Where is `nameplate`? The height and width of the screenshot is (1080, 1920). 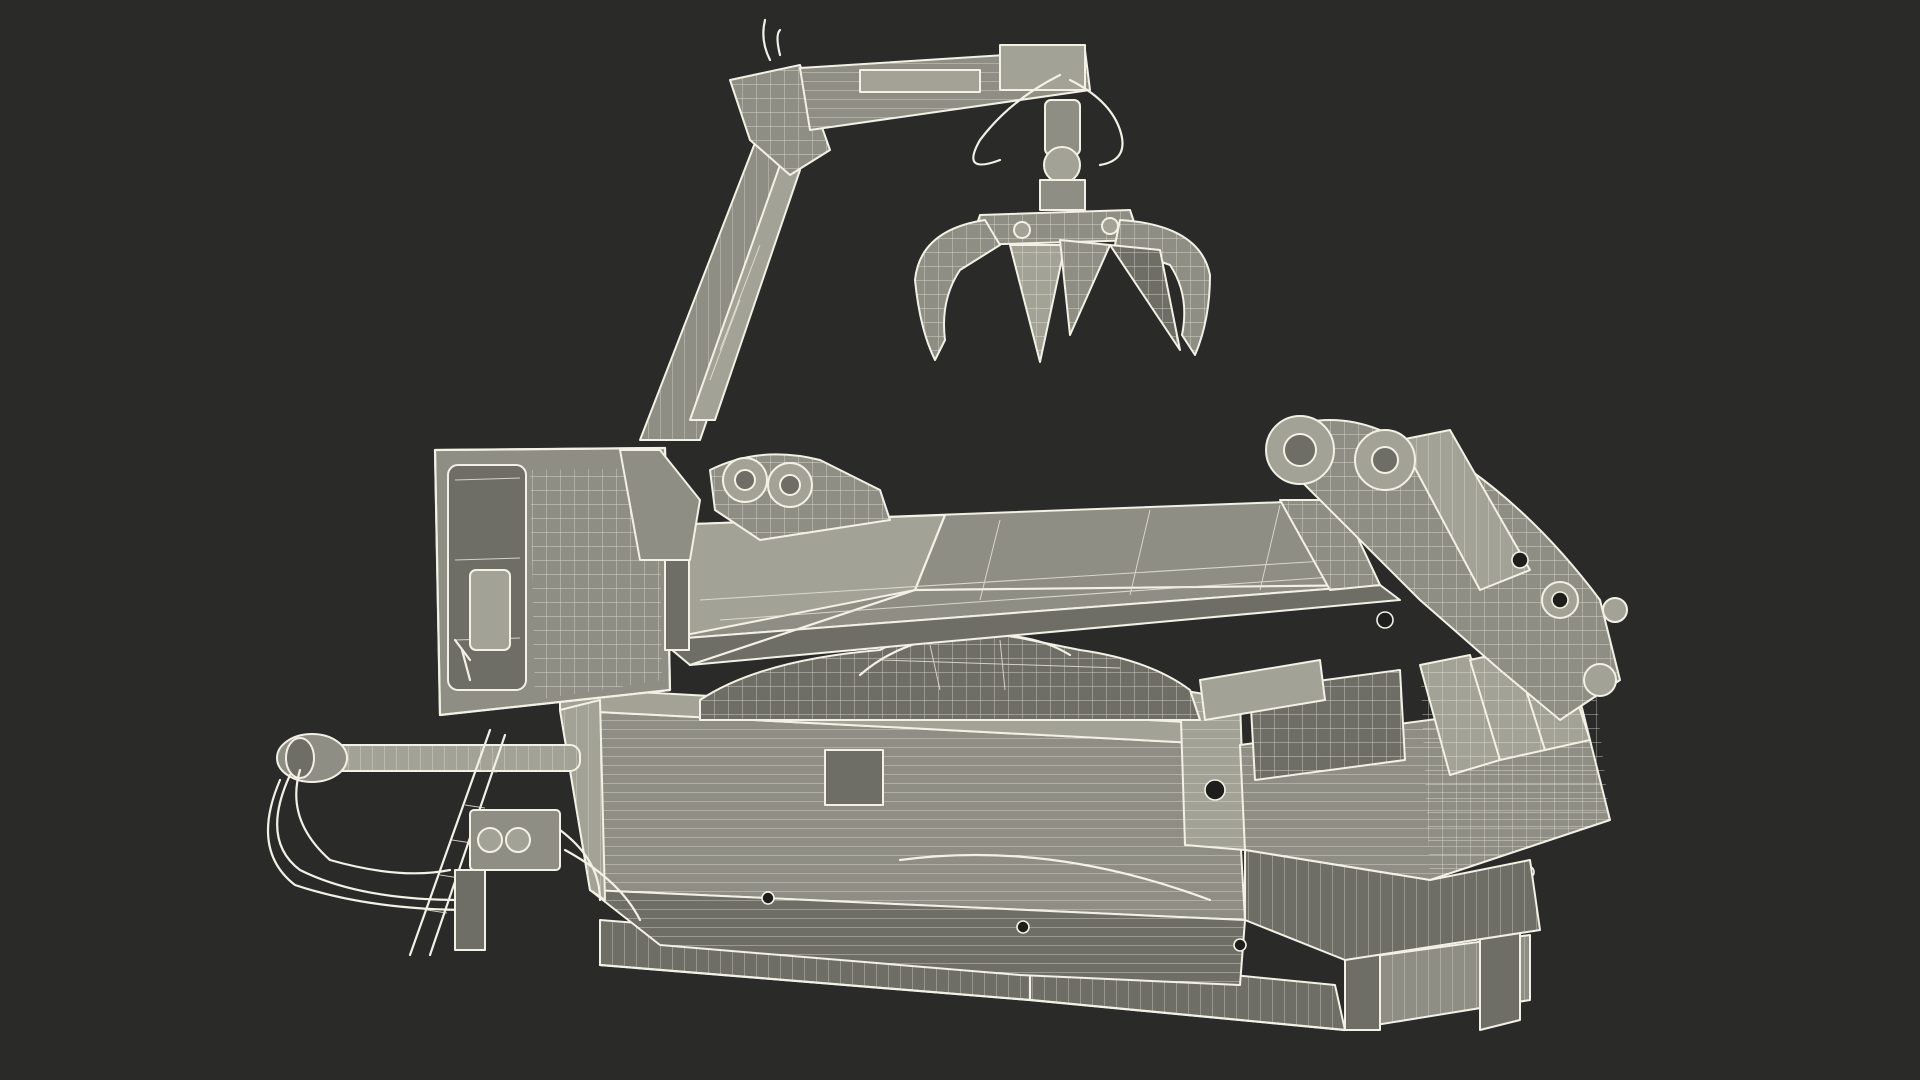 nameplate is located at coordinates (854, 777).